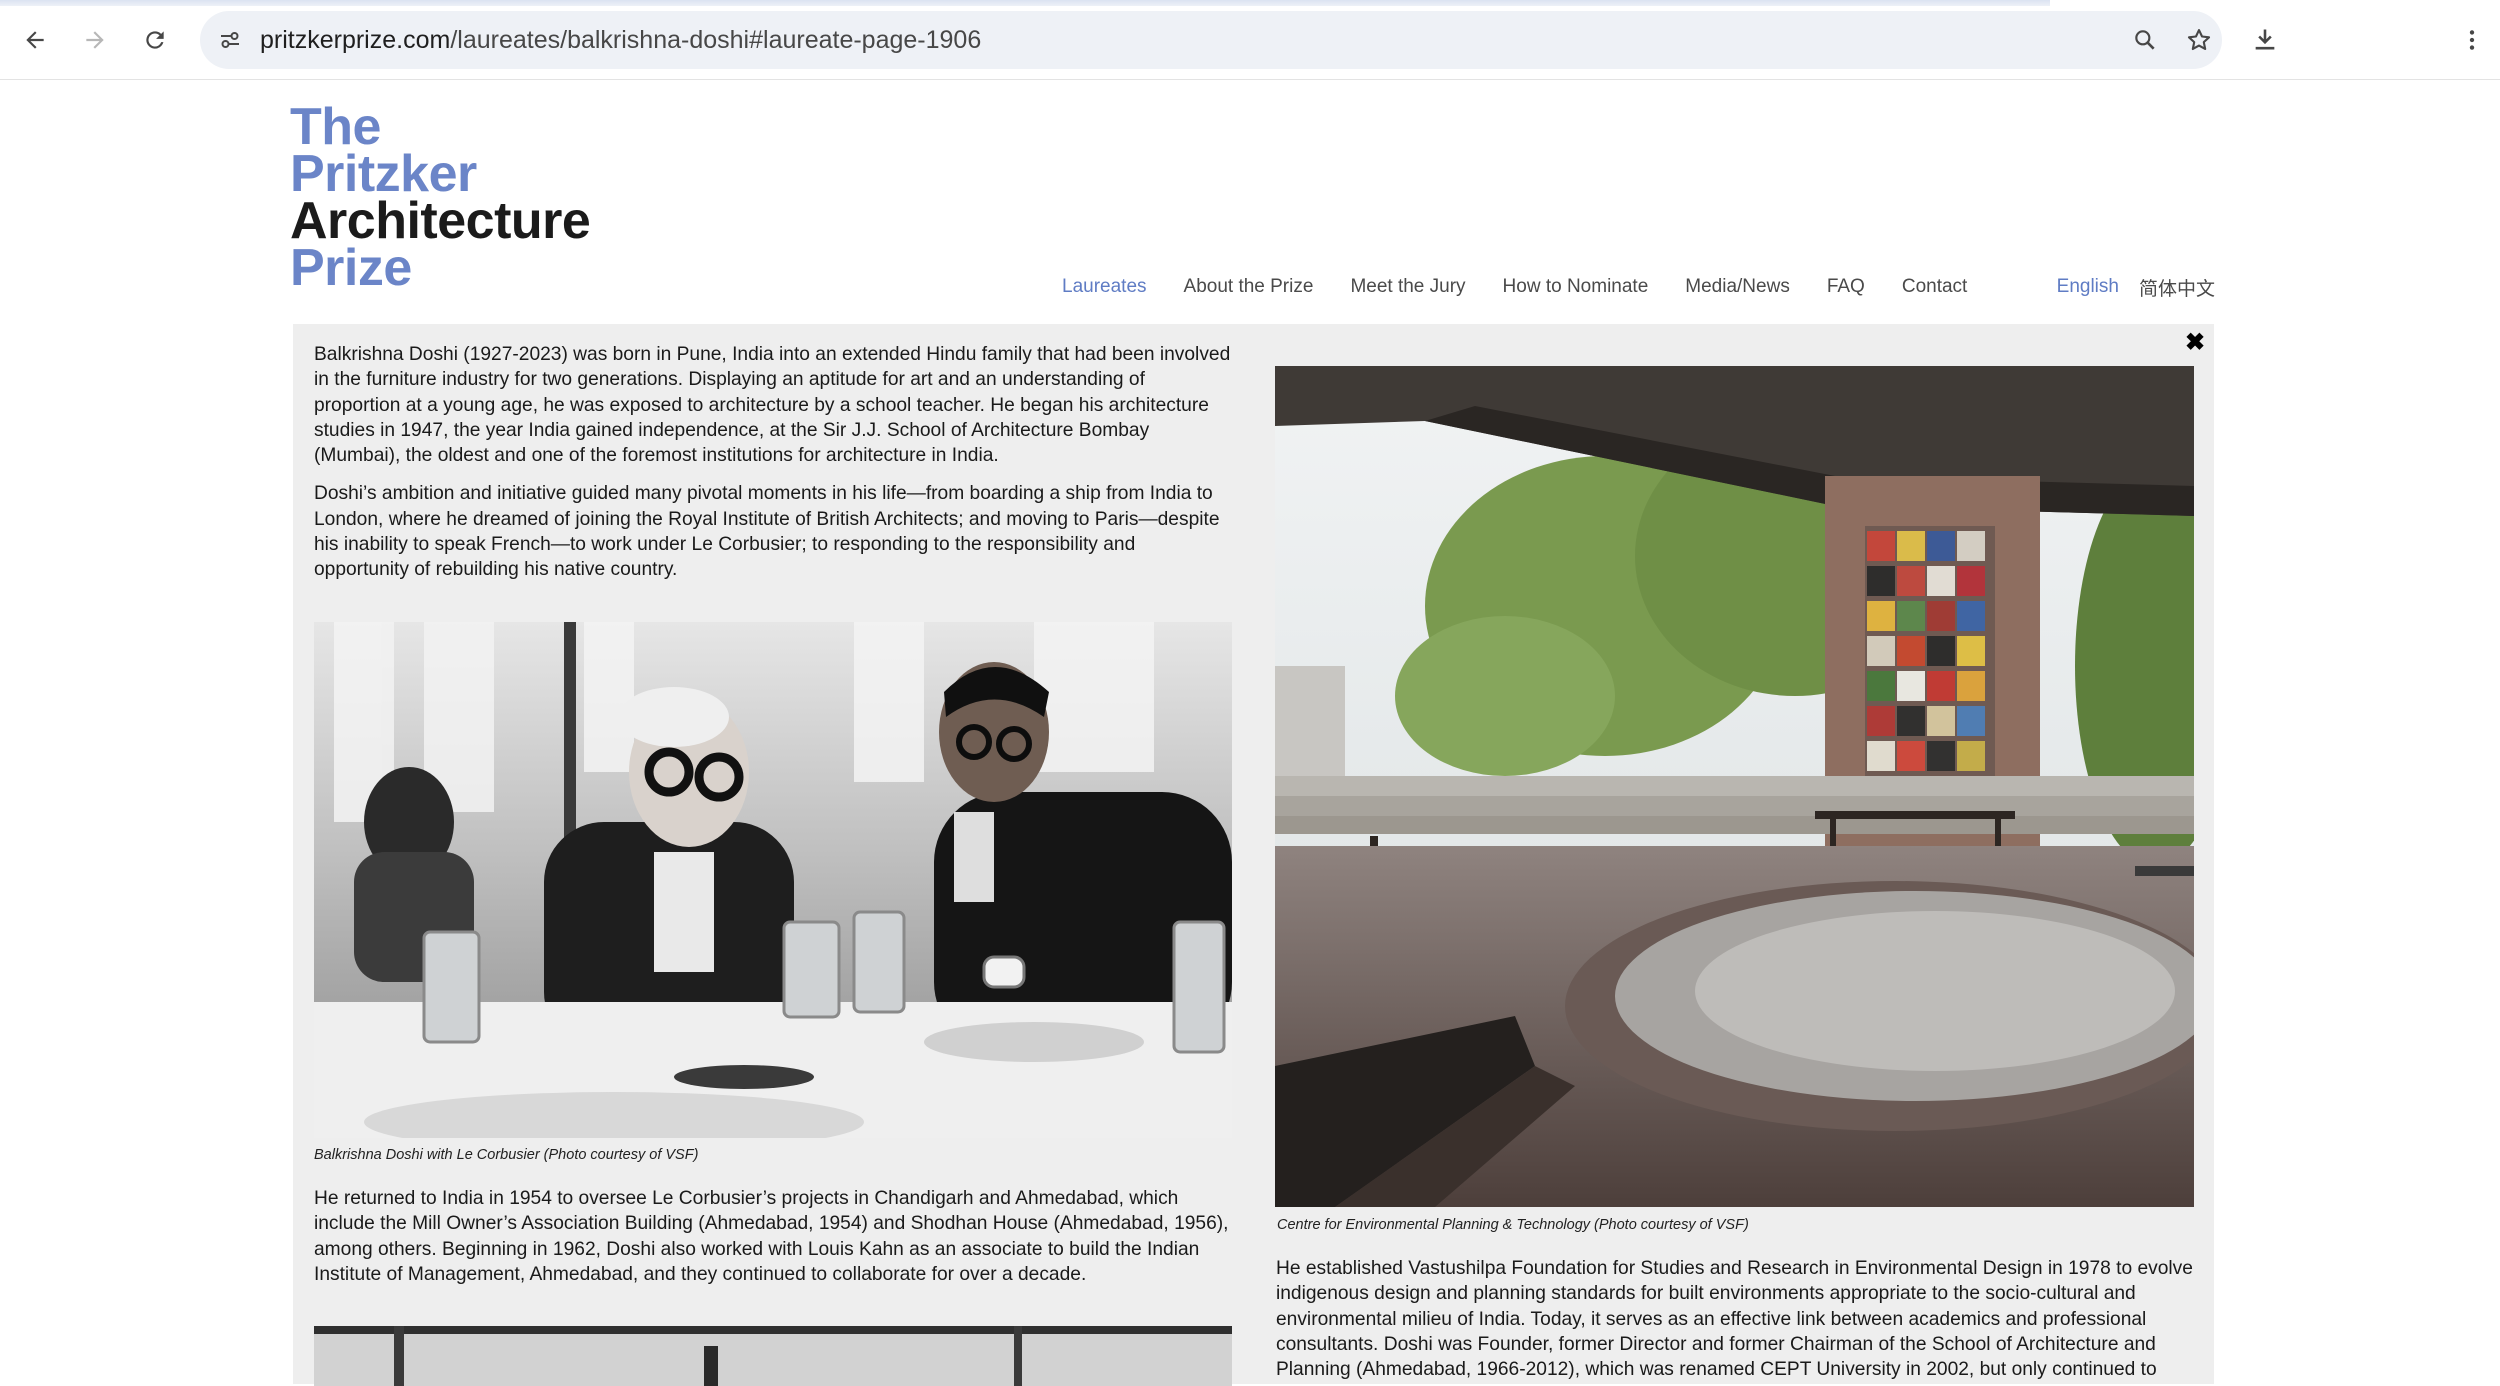 Image resolution: width=2500 pixels, height=1386 pixels. Describe the element at coordinates (355, 40) in the screenshot. I see `url-domain: pritzkerprize.com` at that location.